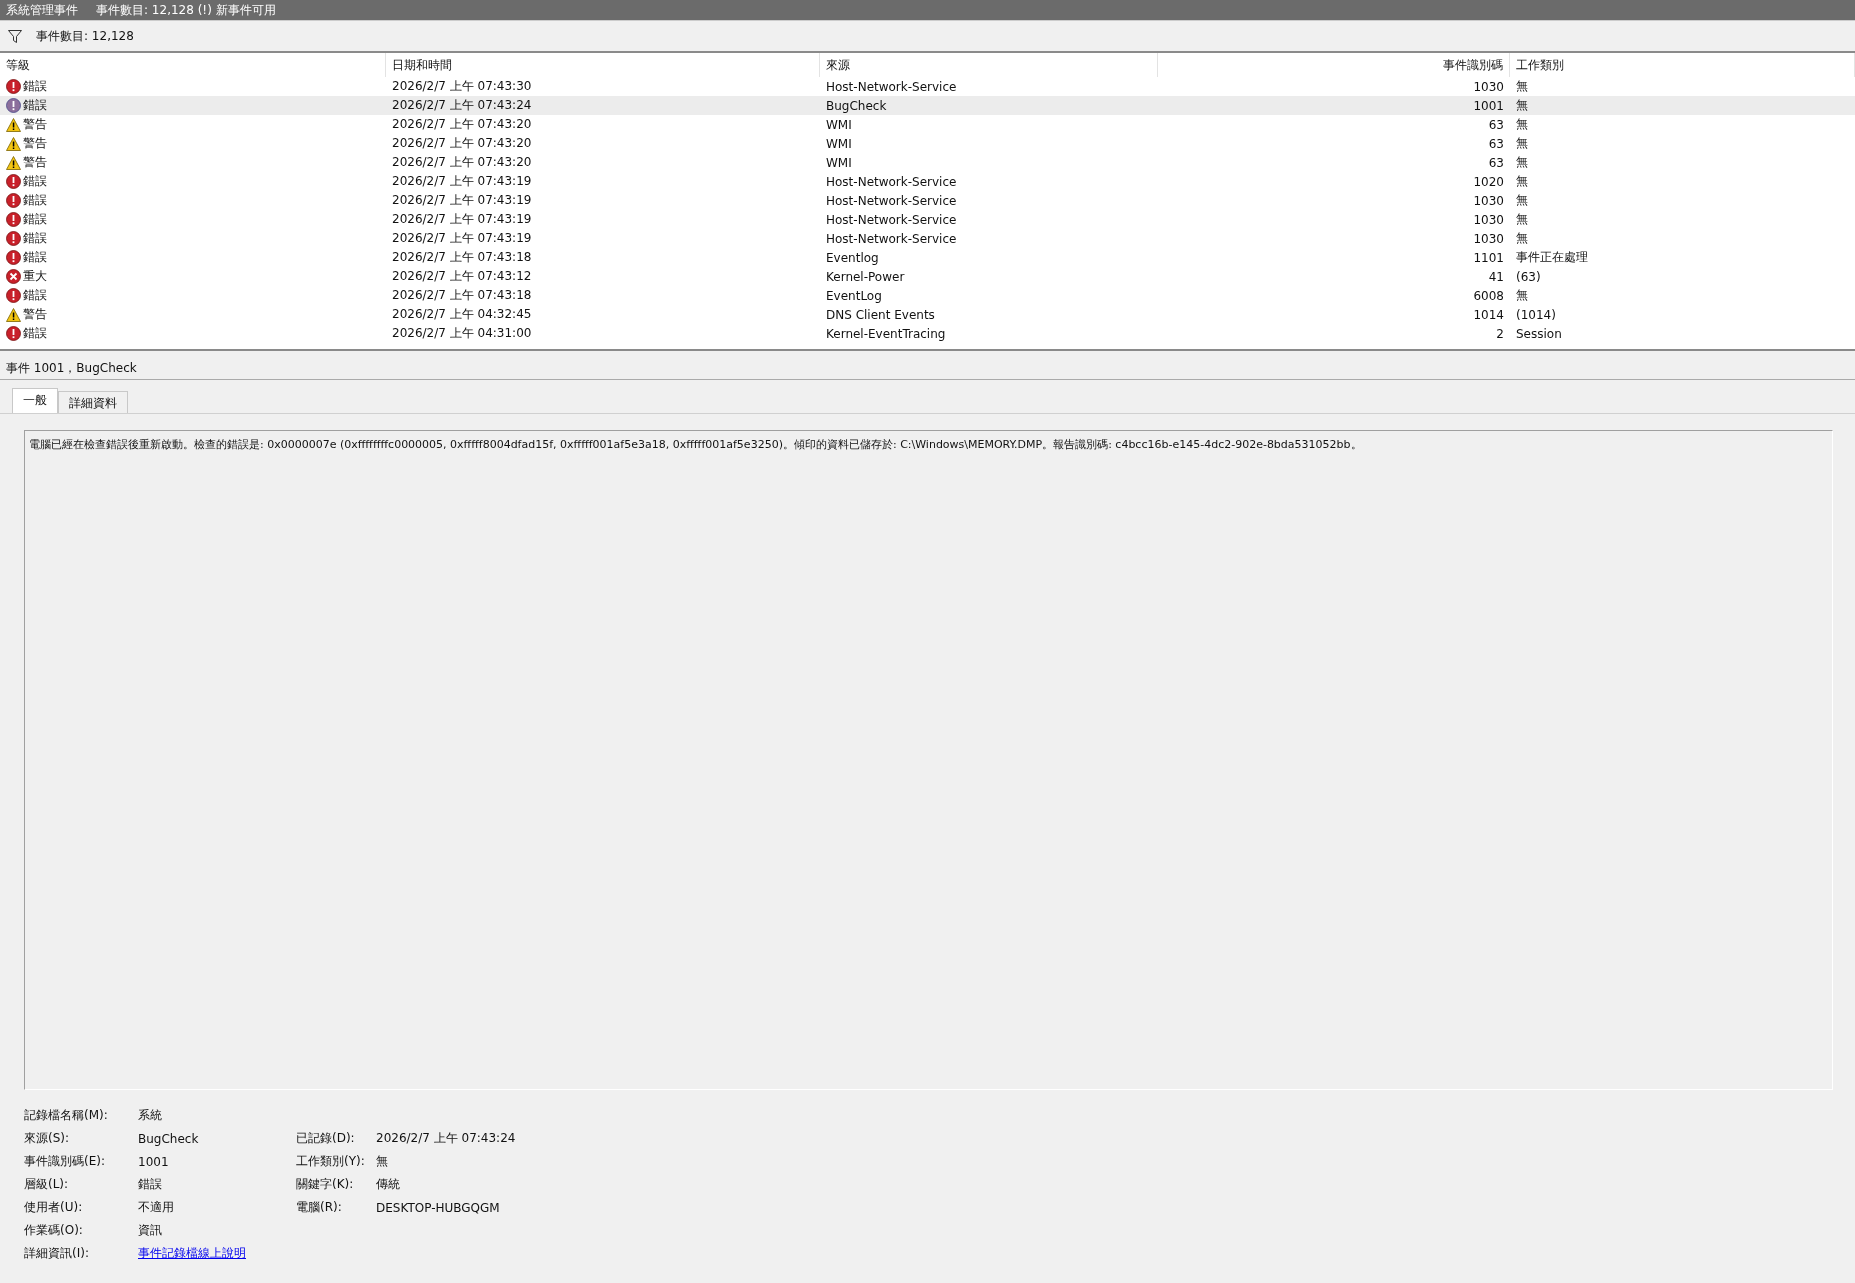  Describe the element at coordinates (331, 1161) in the screenshot. I see `property-label: 工作類別(Y):` at that location.